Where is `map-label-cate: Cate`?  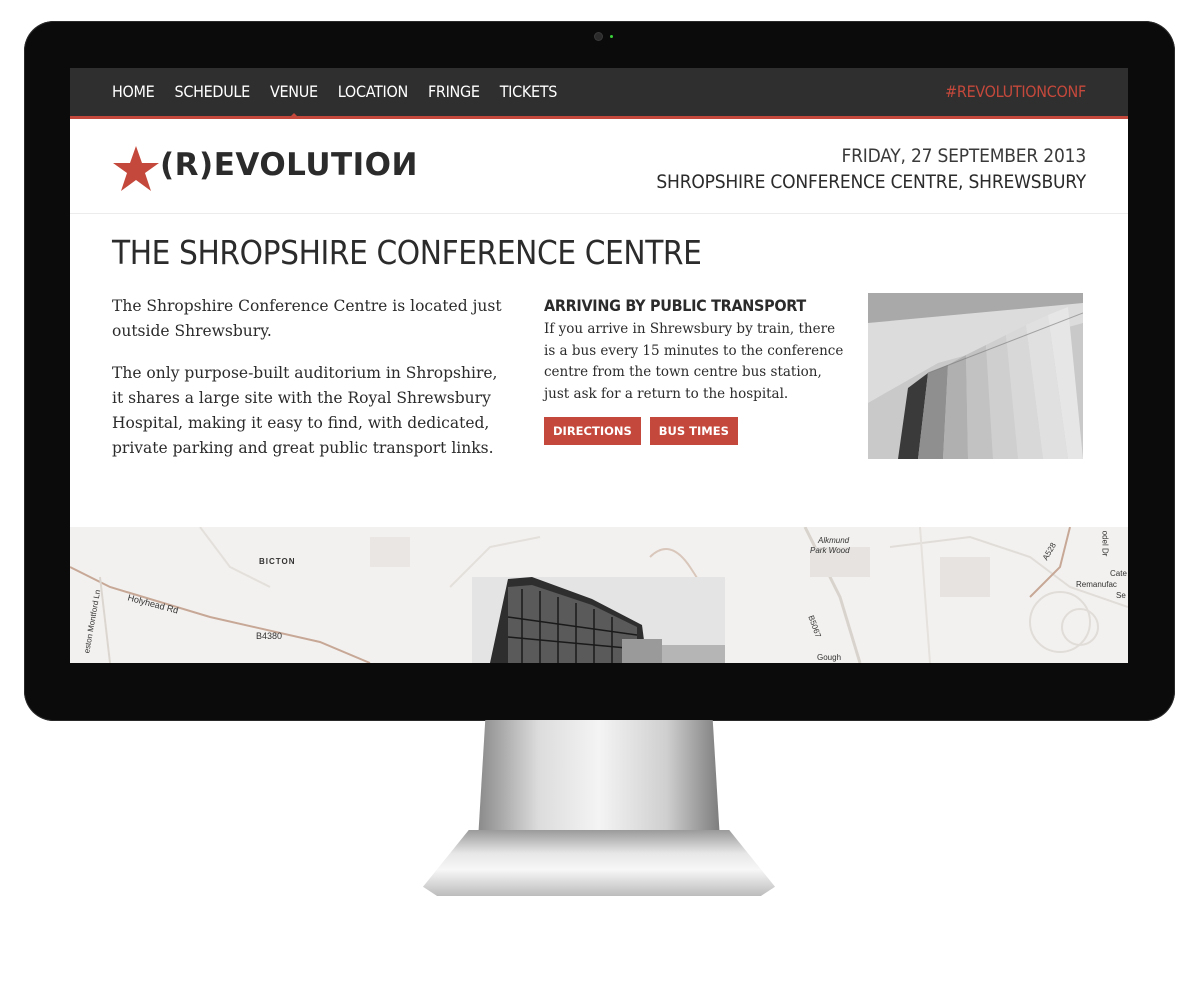 map-label-cate: Cate is located at coordinates (1118, 573).